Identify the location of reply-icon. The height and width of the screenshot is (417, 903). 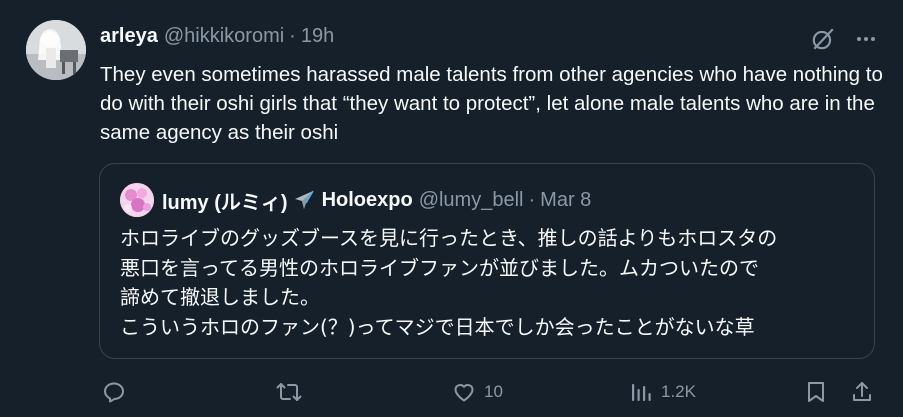
(114, 392).